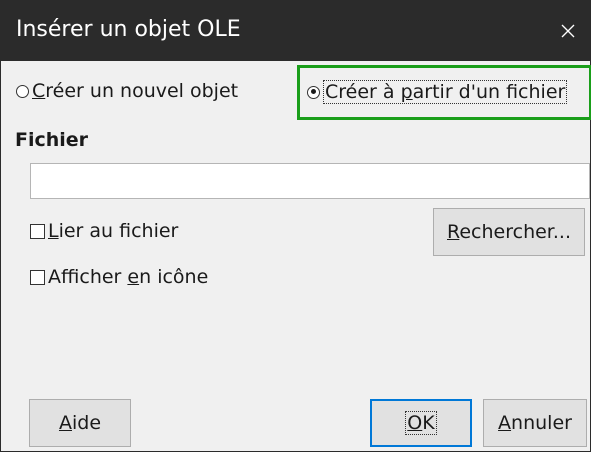  I want to click on radio-create-from-file-label: Créer à partir d'un fichier, so click(445, 92).